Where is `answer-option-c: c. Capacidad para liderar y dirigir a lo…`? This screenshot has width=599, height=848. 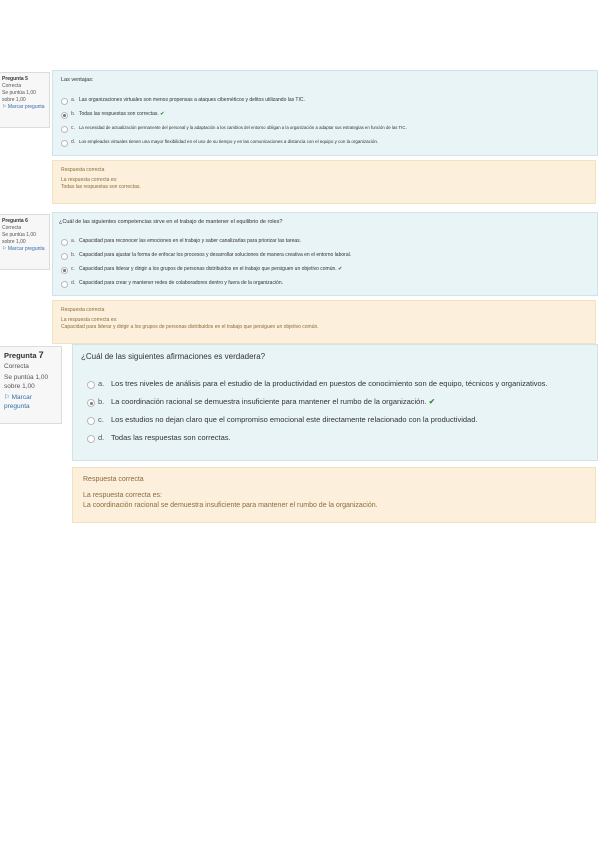 answer-option-c: c. Capacidad para liderar y dirigir a lo… is located at coordinates (326, 271).